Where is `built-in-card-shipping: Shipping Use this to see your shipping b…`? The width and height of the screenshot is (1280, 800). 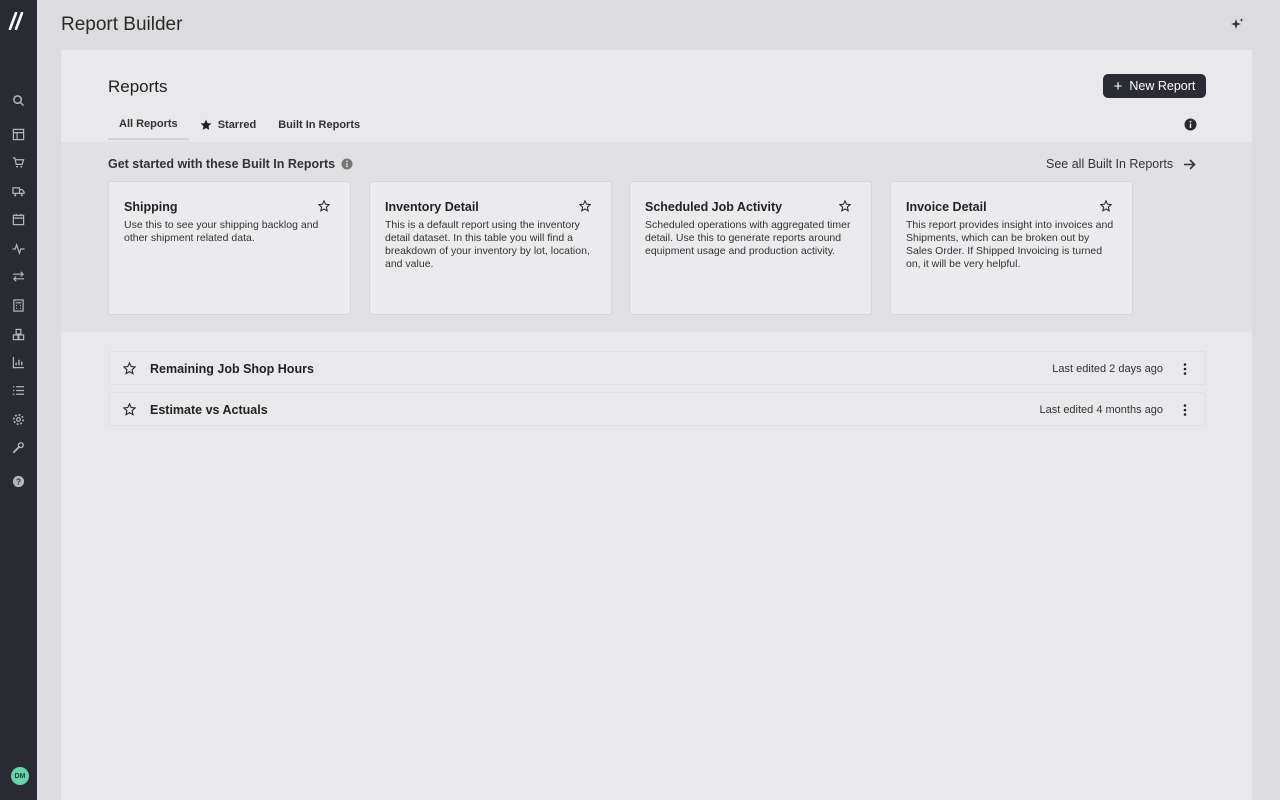
built-in-card-shipping: Shipping Use this to see your shipping b… is located at coordinates (229, 248).